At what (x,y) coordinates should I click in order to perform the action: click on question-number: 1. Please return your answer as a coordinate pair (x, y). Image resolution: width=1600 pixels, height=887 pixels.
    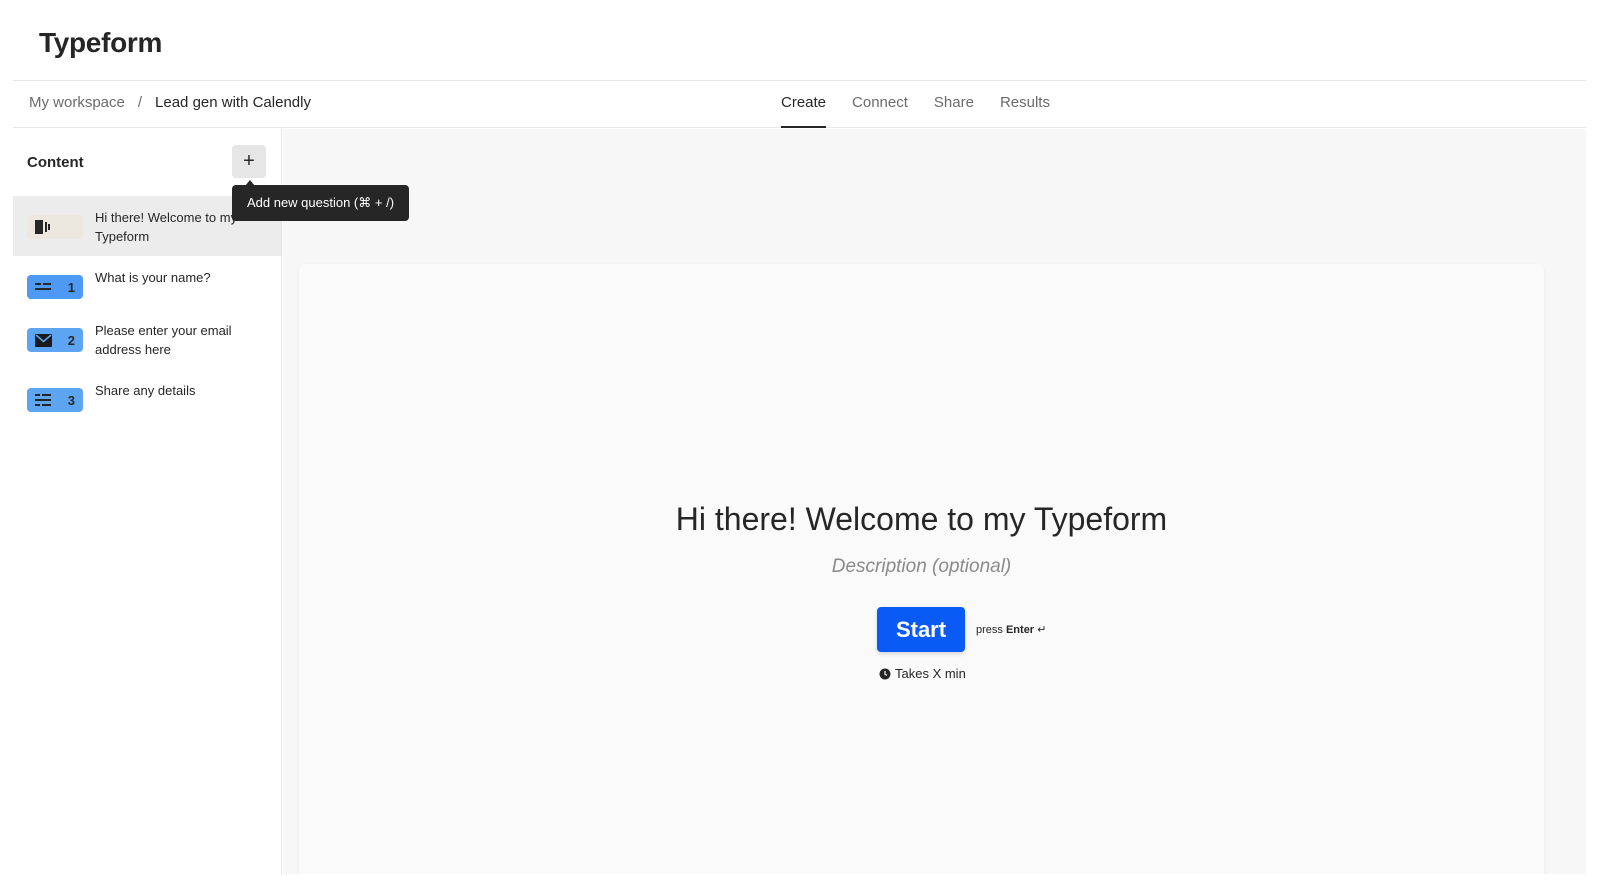
    Looking at the image, I should click on (71, 287).